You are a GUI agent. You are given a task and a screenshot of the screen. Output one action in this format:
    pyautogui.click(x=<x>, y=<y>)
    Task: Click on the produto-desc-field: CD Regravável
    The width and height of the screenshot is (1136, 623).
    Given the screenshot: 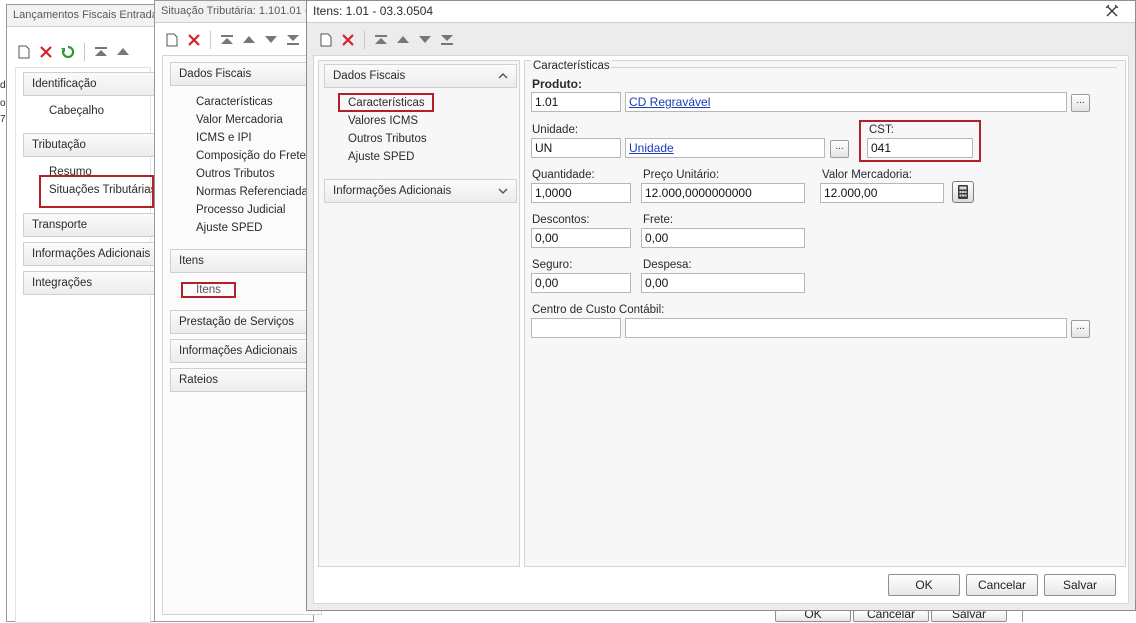 What is the action you would take?
    pyautogui.click(x=846, y=102)
    